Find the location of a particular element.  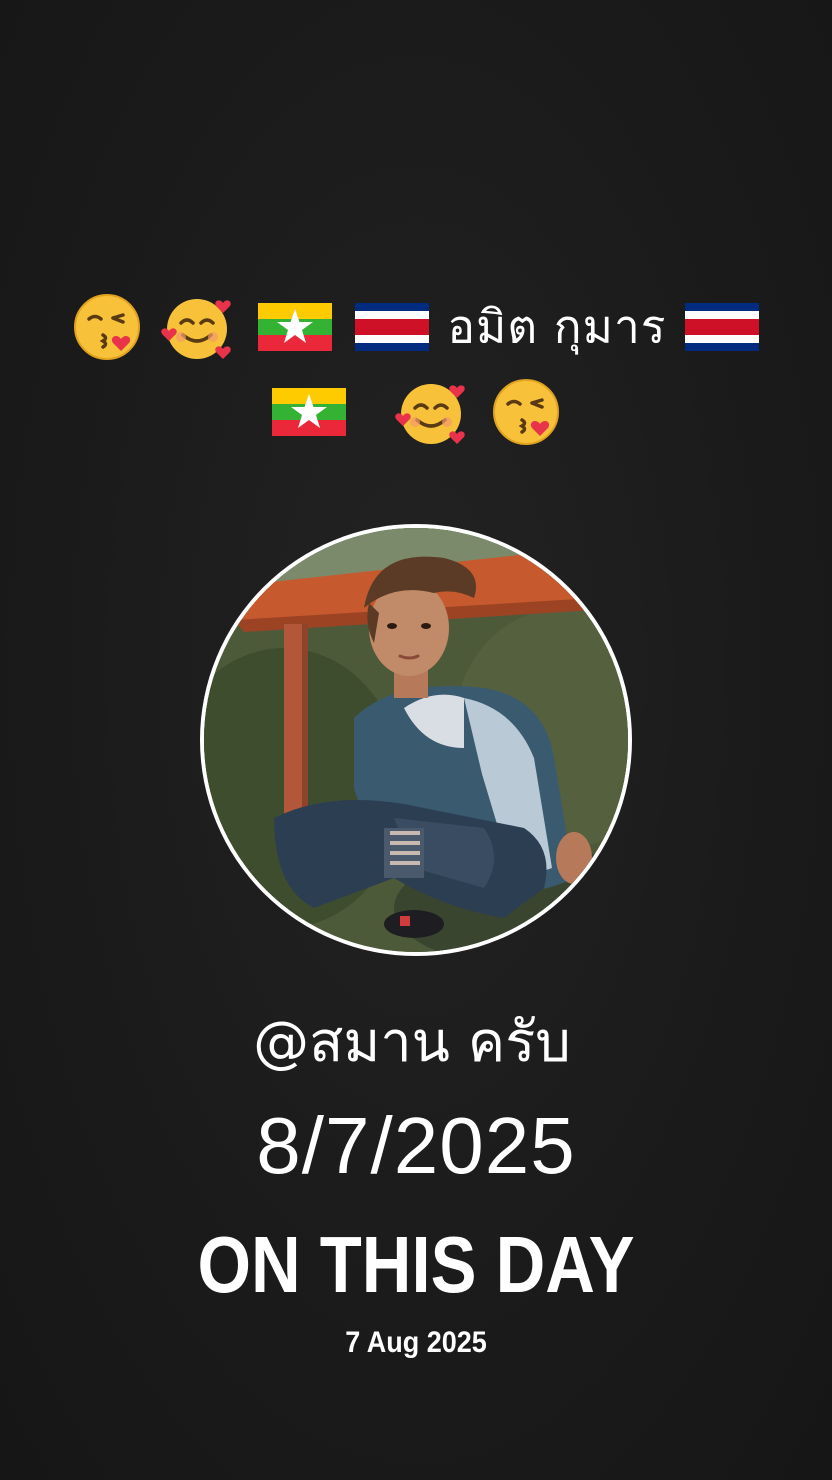

memory-date-small: 7 Aug 2025 is located at coordinates (416, 1342).